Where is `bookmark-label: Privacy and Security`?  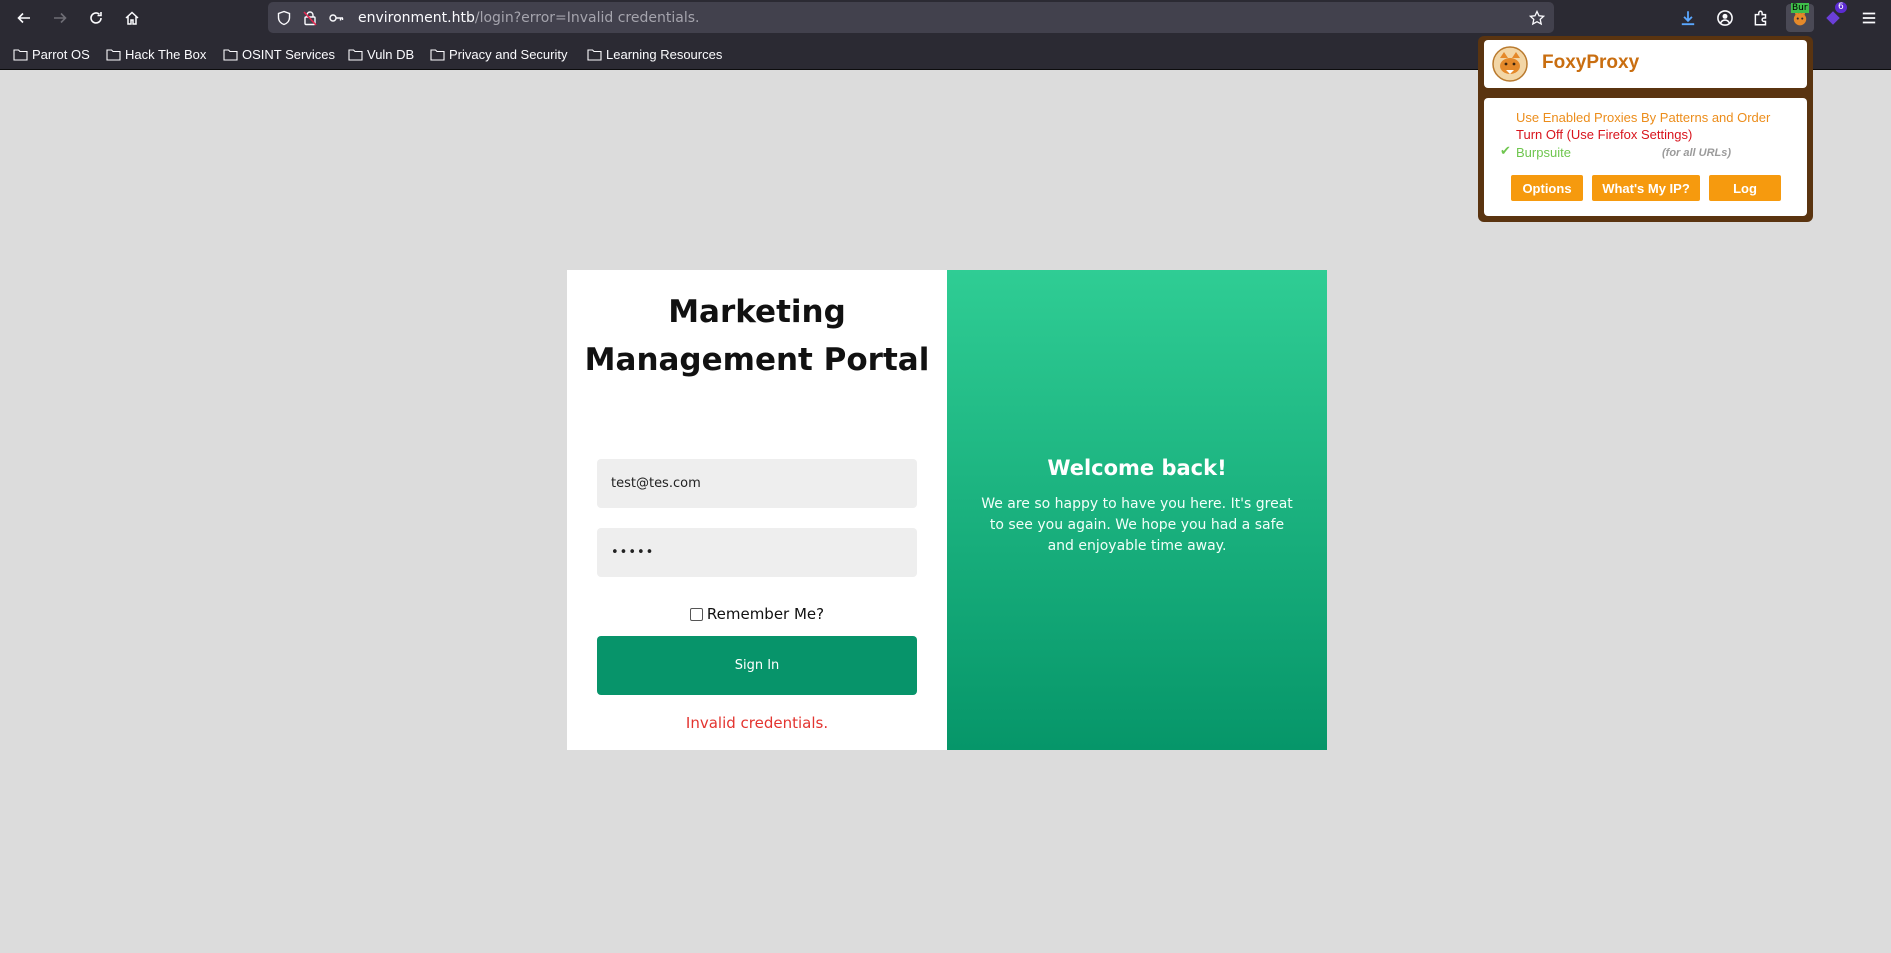 bookmark-label: Privacy and Security is located at coordinates (508, 54).